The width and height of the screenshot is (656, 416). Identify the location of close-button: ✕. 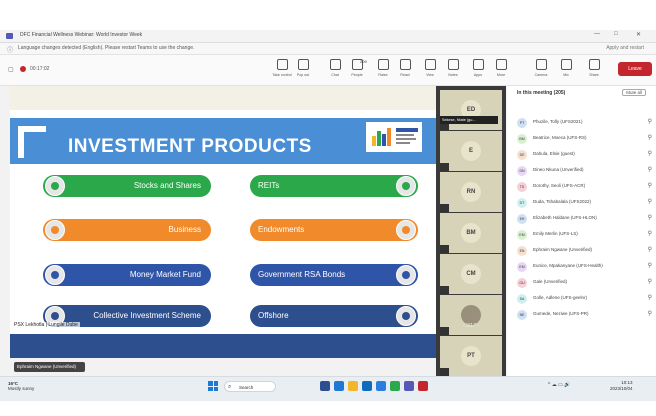
(638, 34).